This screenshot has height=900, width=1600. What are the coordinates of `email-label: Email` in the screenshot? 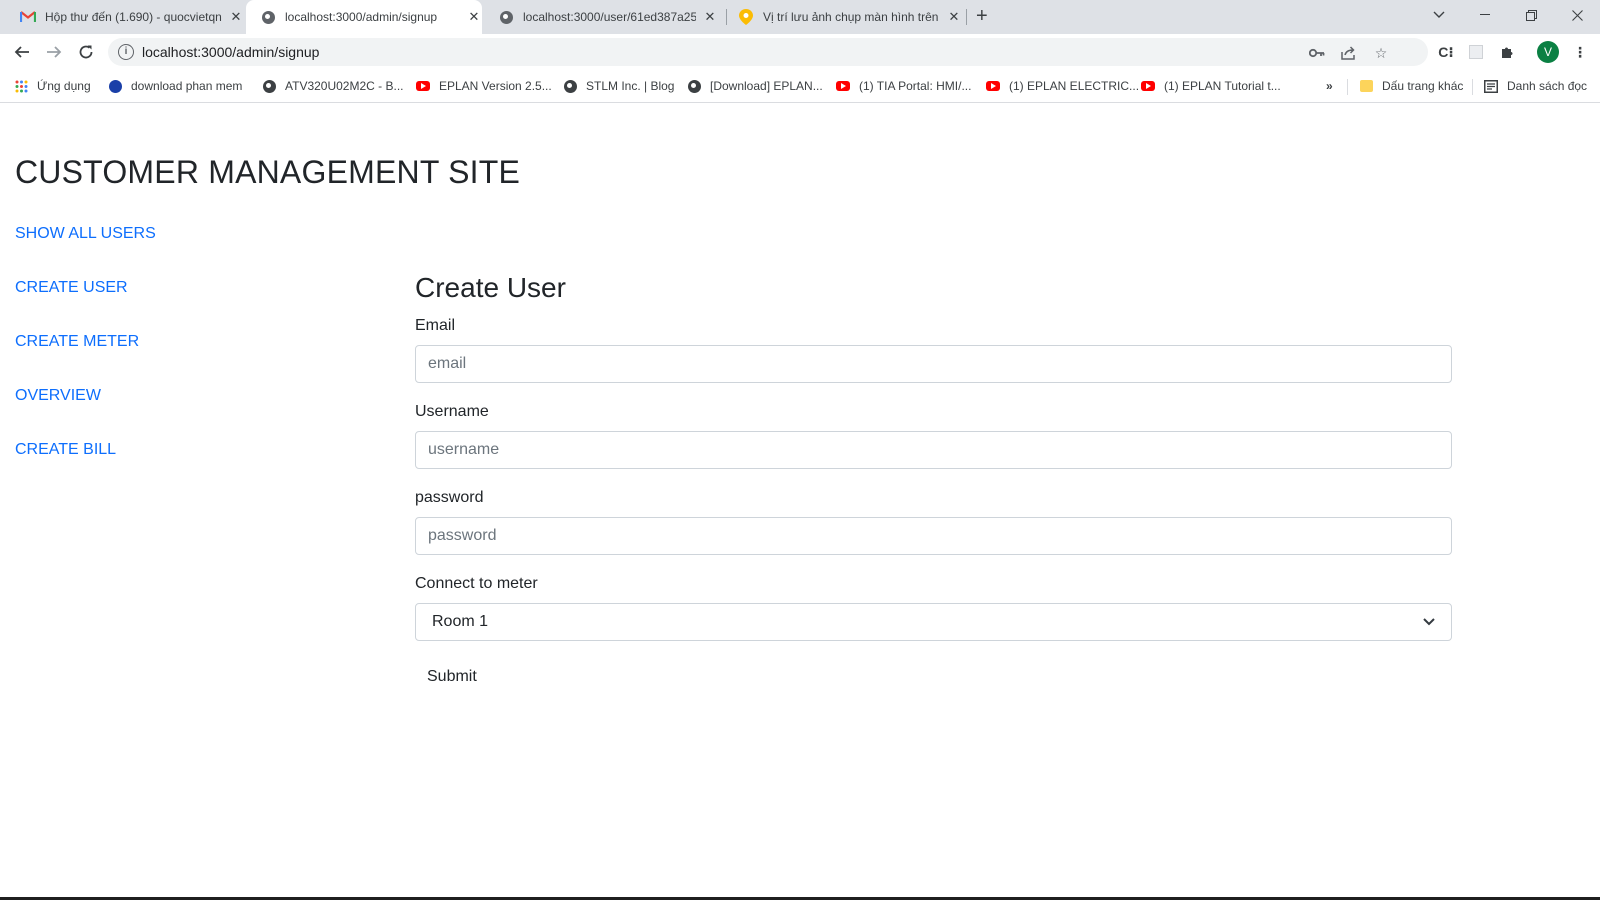 It's located at (435, 325).